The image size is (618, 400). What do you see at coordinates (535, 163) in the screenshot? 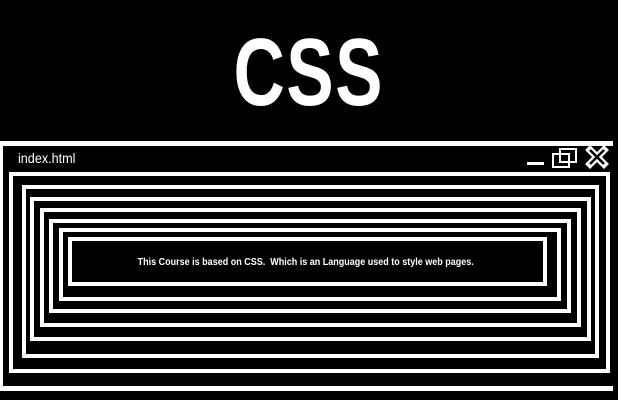
I see `minimize-icon` at bounding box center [535, 163].